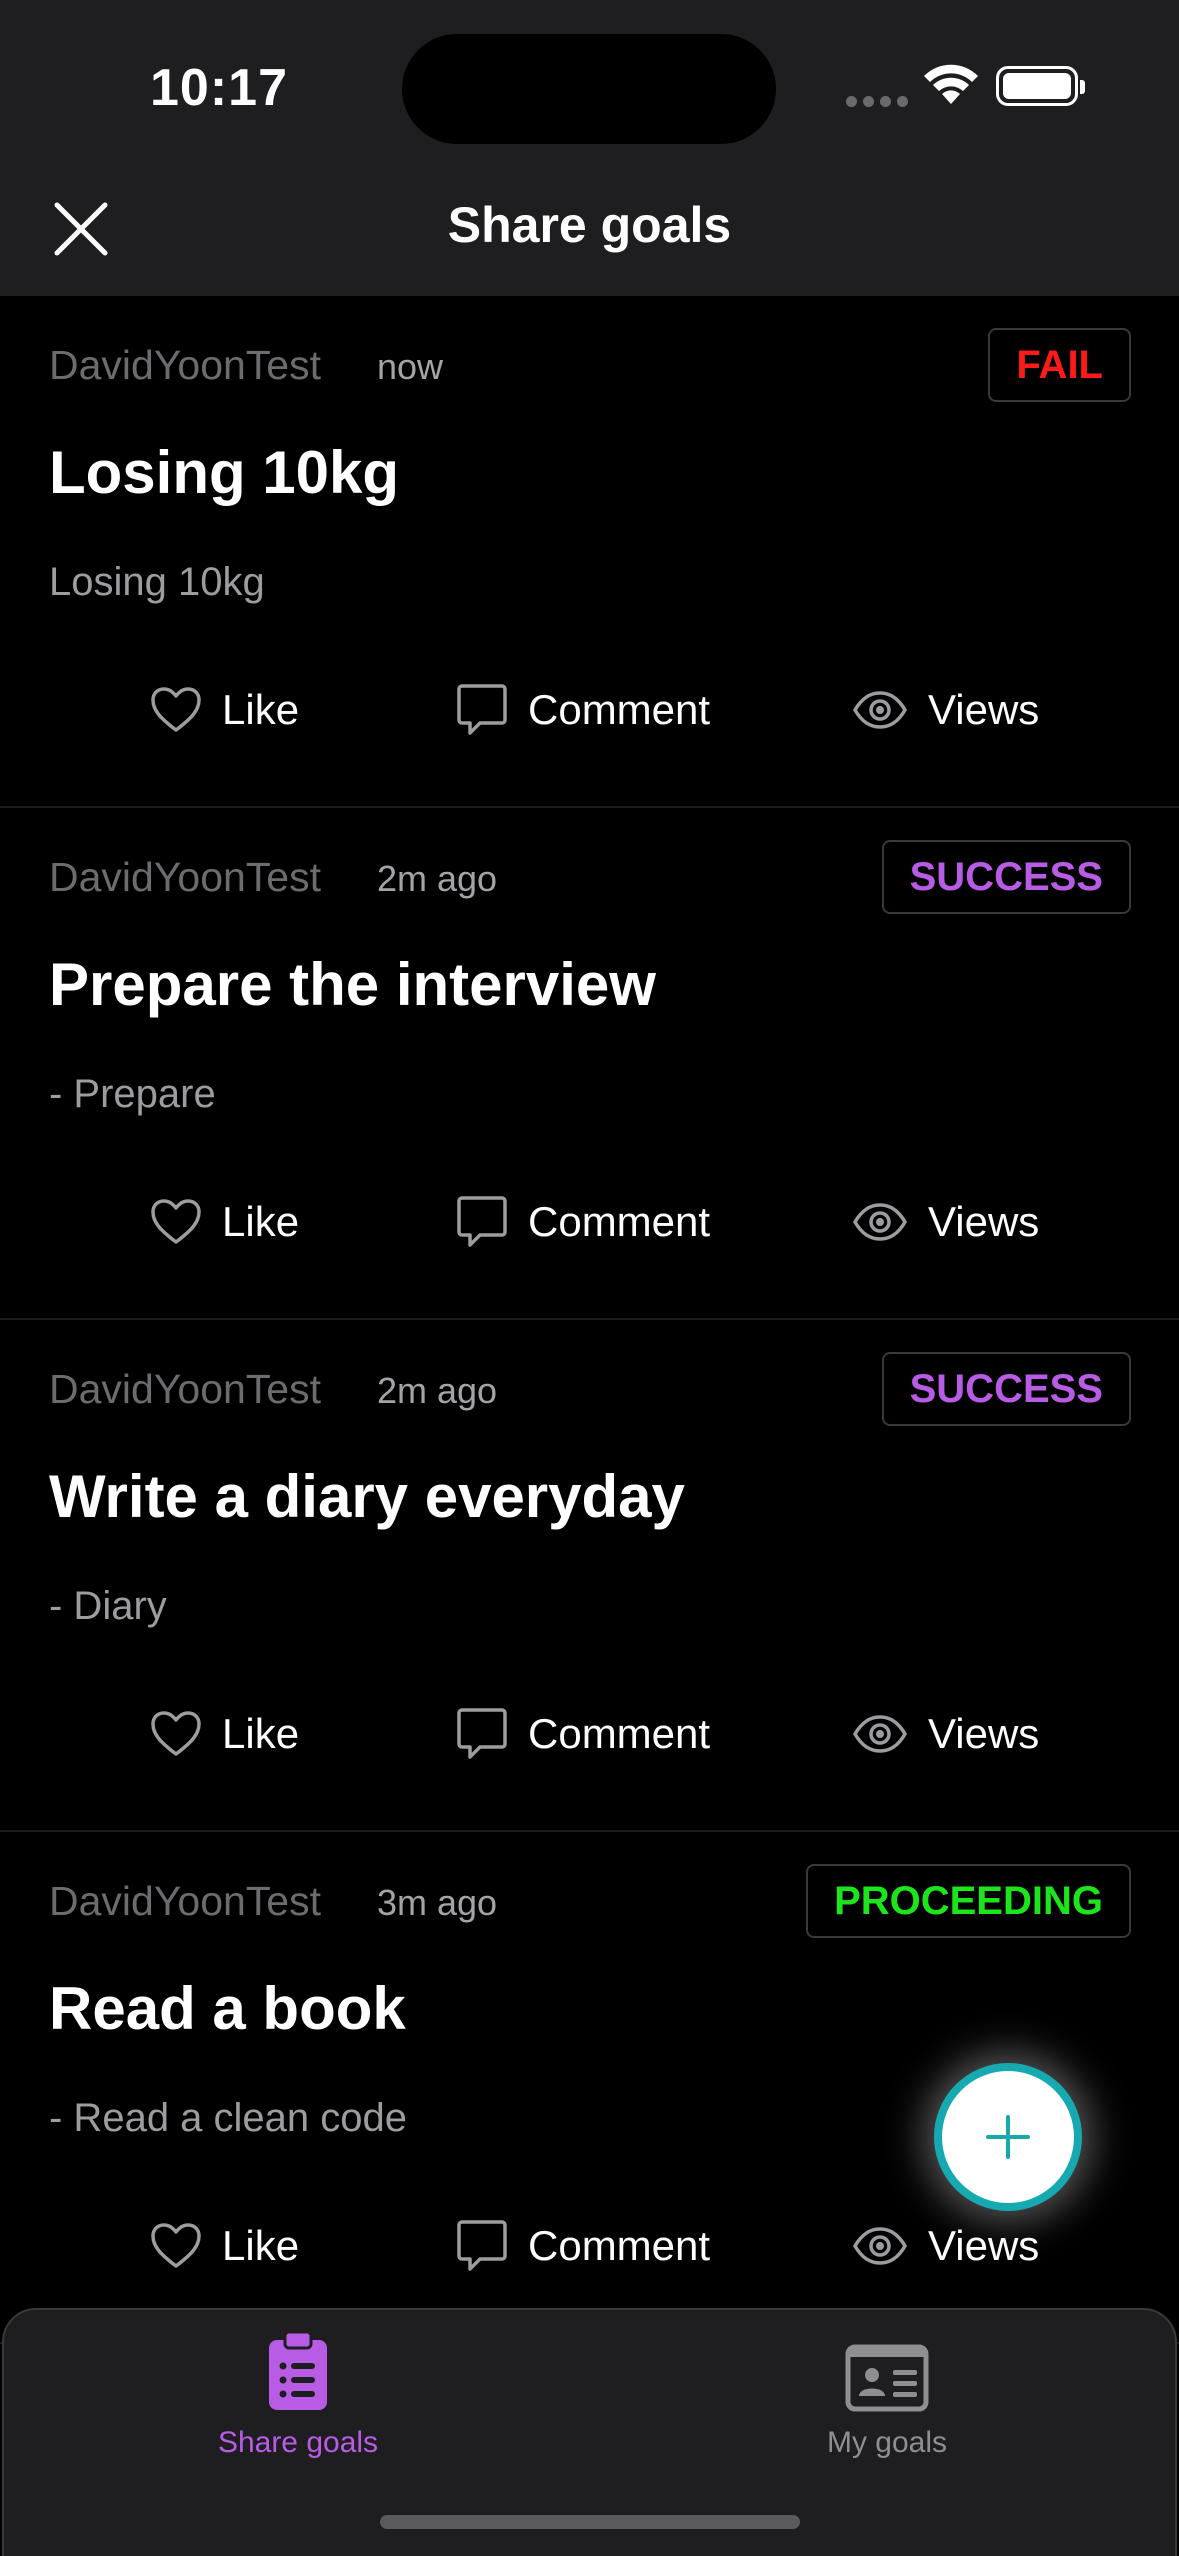 Image resolution: width=1179 pixels, height=2556 pixels. Describe the element at coordinates (437, 1902) in the screenshot. I see `post-time: 3m ago` at that location.